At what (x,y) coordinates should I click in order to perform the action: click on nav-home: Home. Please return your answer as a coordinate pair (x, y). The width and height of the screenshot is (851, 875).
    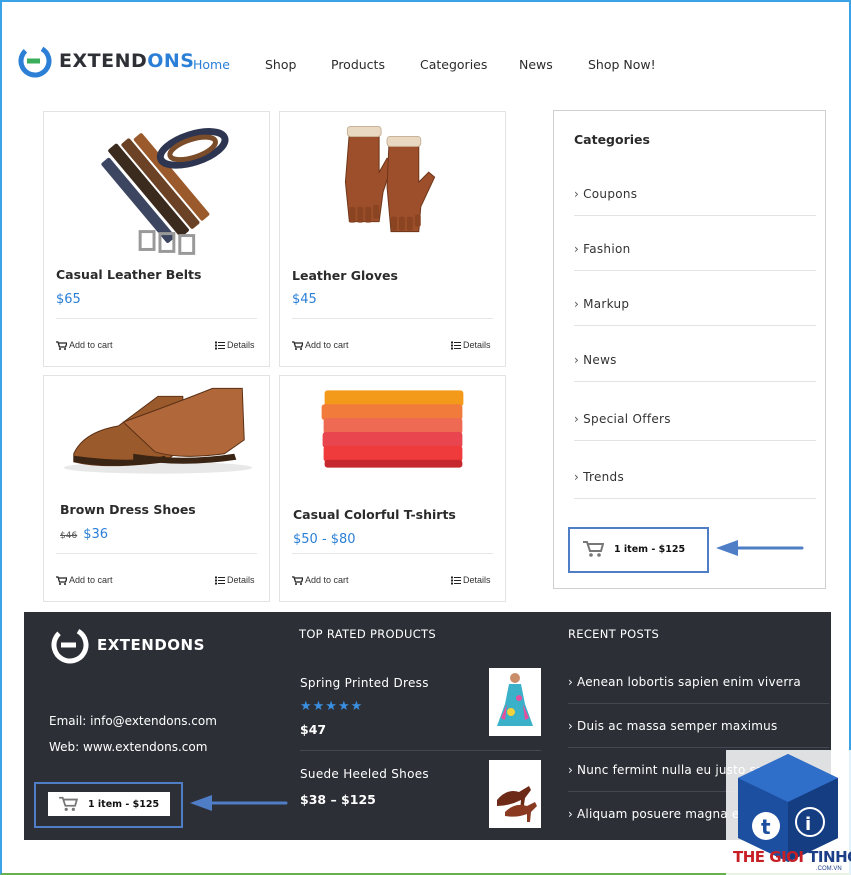
    Looking at the image, I should click on (211, 64).